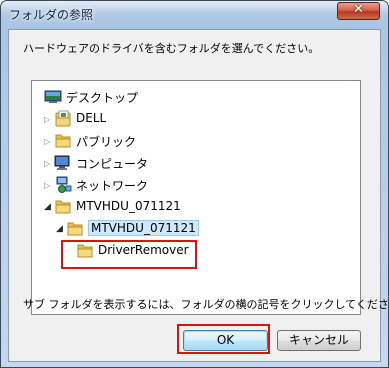 The width and height of the screenshot is (389, 368). What do you see at coordinates (225, 340) in the screenshot?
I see `ok-button: OK` at bounding box center [225, 340].